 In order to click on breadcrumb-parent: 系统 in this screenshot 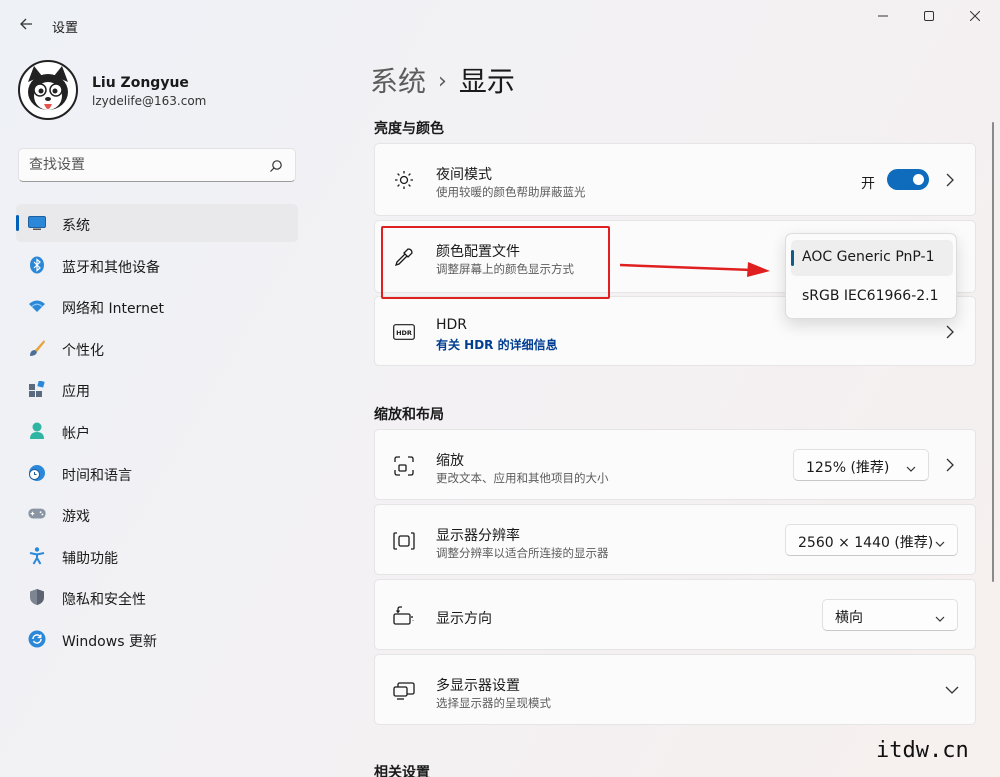, I will do `click(398, 81)`.